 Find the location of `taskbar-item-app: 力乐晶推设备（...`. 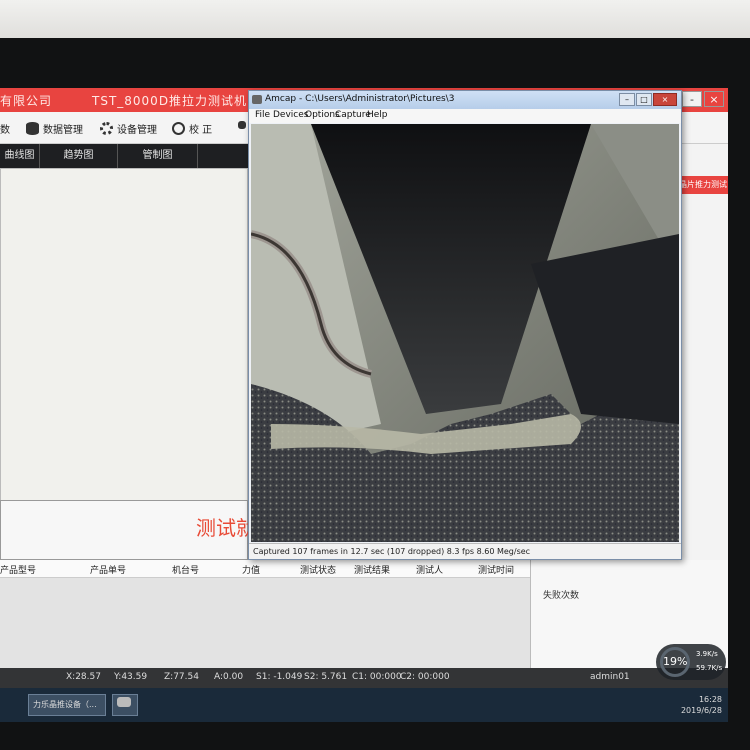

taskbar-item-app: 力乐晶推设备（... is located at coordinates (67, 705).